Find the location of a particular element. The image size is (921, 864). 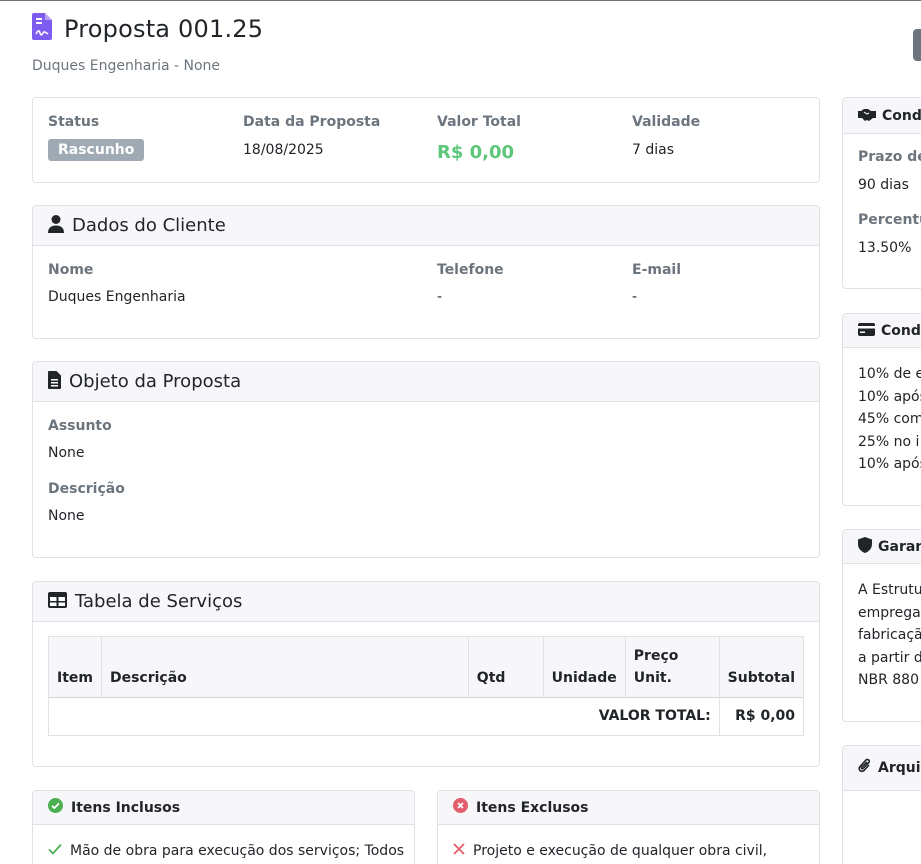

guarantee-line: a partir d is located at coordinates (889, 657).